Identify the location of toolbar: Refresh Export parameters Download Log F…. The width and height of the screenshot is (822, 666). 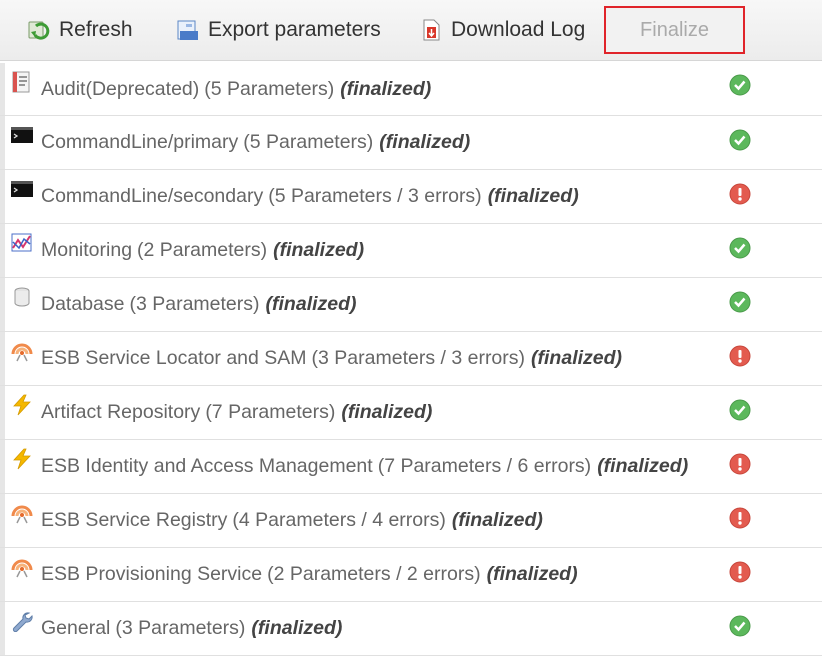
(411, 30).